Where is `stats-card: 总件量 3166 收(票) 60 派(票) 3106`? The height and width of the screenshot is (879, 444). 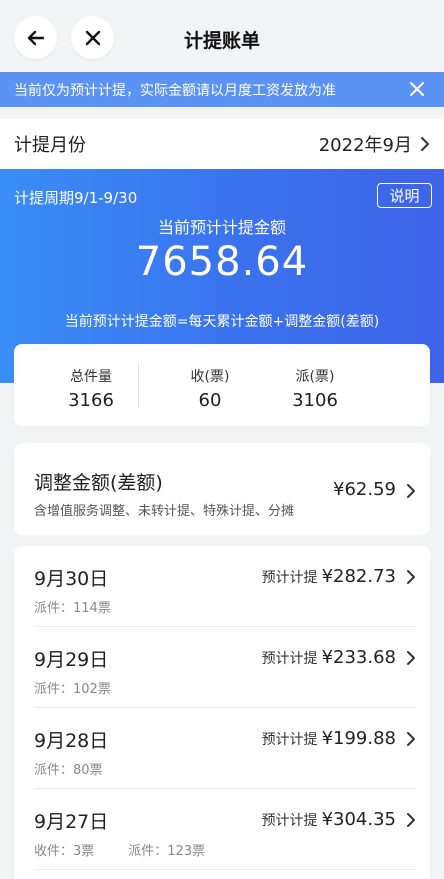
stats-card: 总件量 3166 收(票) 60 派(票) 3106 is located at coordinates (222, 385).